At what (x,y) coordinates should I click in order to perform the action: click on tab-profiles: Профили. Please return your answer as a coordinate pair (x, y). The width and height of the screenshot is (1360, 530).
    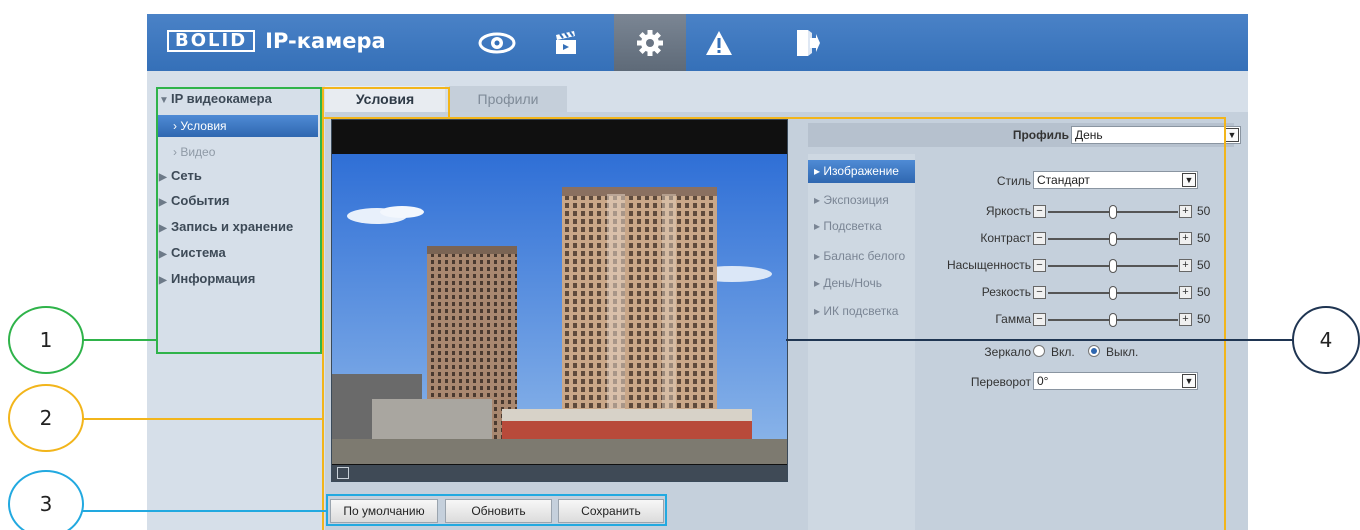
    Looking at the image, I should click on (508, 99).